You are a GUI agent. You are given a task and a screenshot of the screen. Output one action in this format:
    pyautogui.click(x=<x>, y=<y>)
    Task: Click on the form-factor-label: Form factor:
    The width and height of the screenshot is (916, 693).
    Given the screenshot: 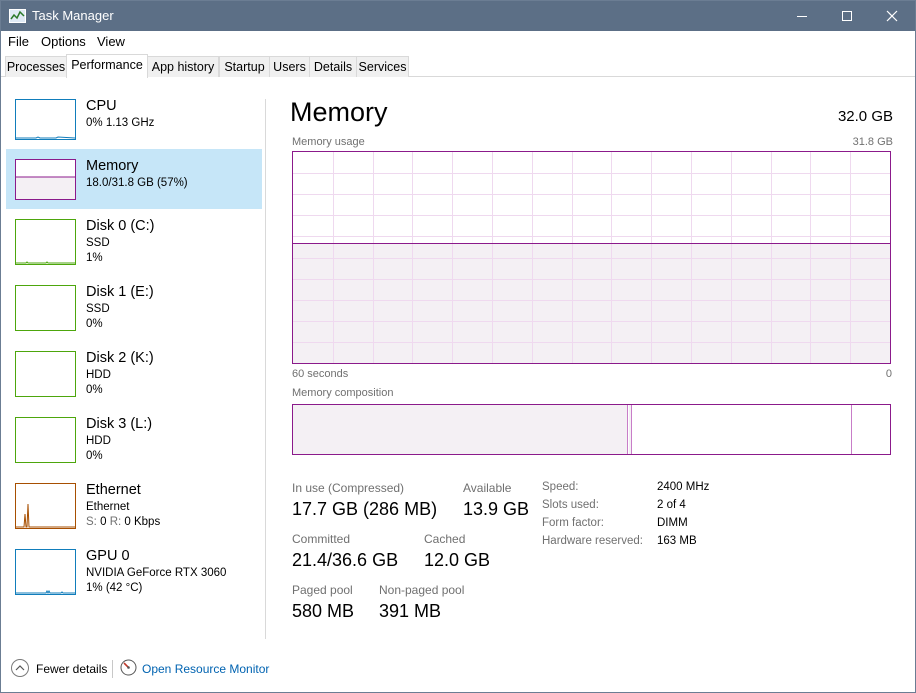 What is the action you would take?
    pyautogui.click(x=573, y=523)
    